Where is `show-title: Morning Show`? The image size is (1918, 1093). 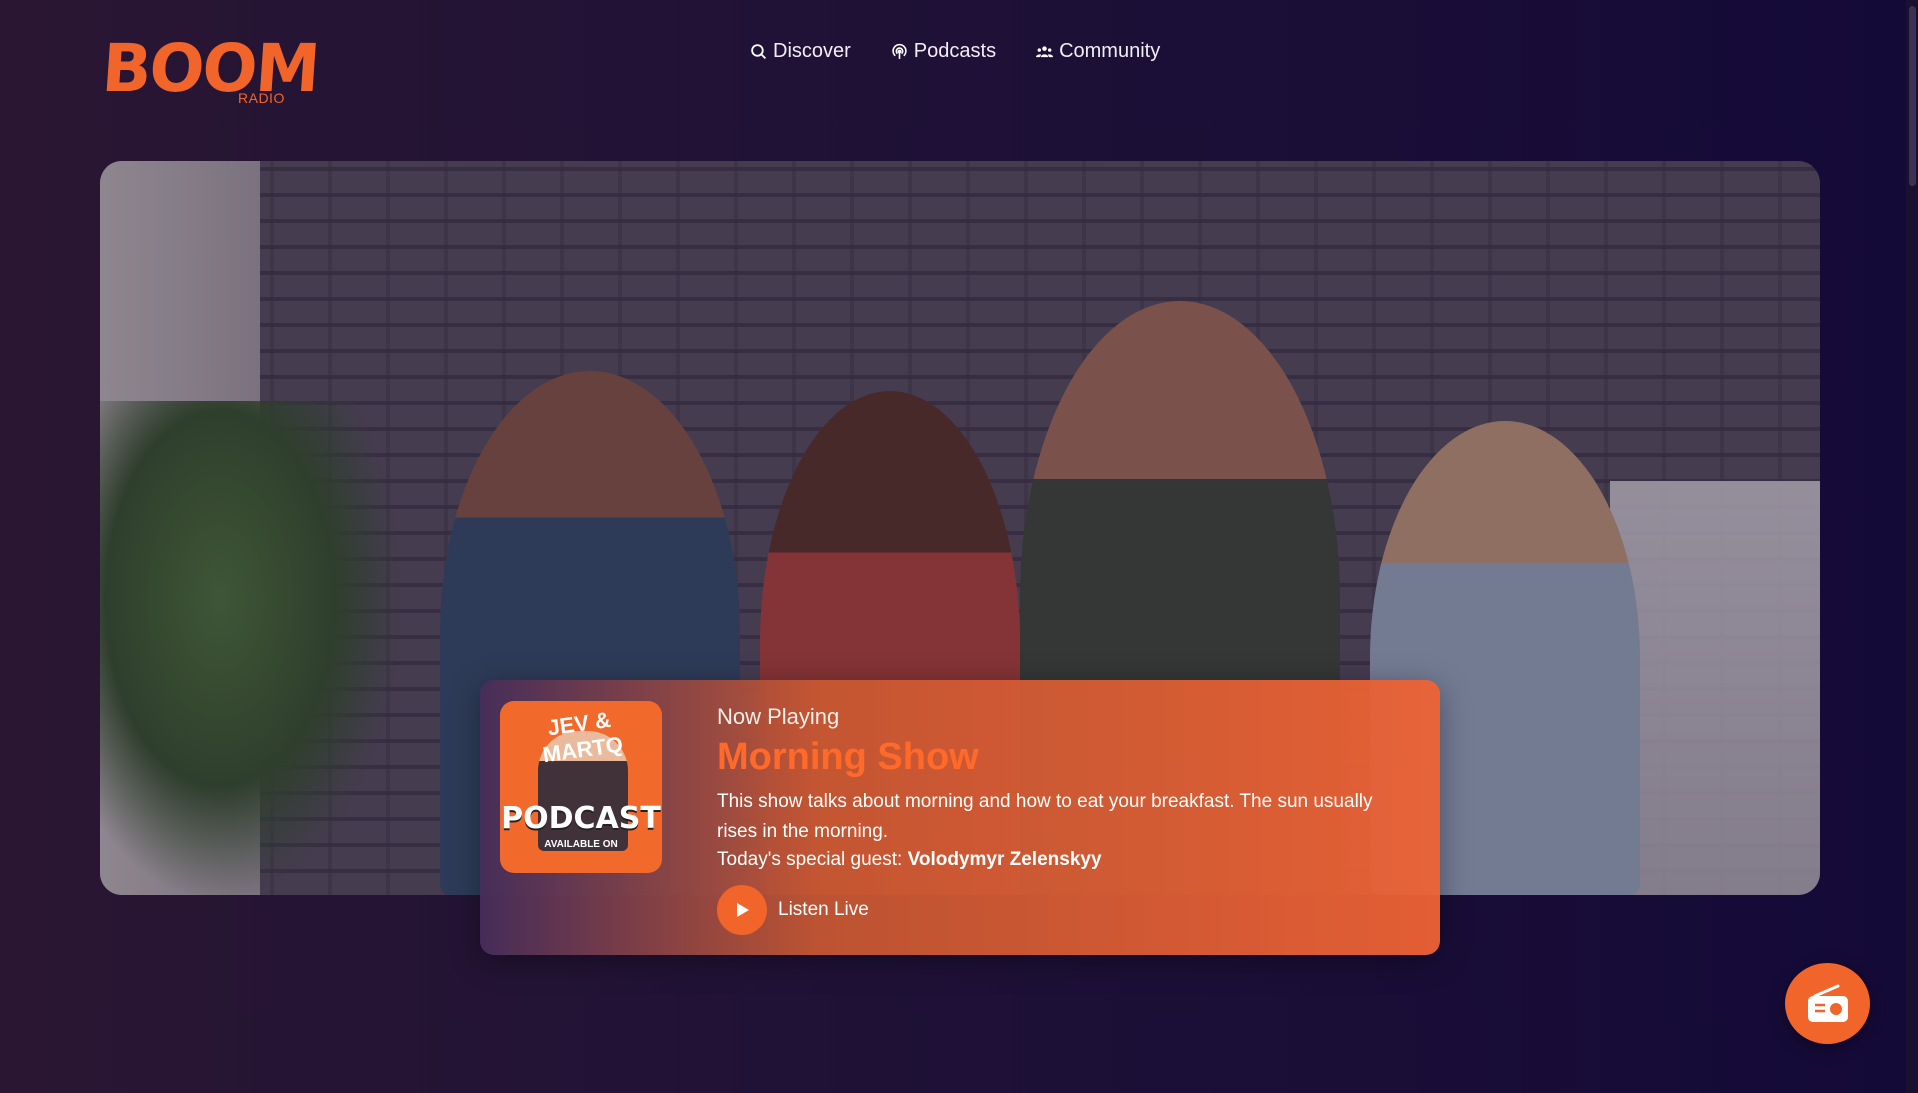 show-title: Morning Show is located at coordinates (848, 757).